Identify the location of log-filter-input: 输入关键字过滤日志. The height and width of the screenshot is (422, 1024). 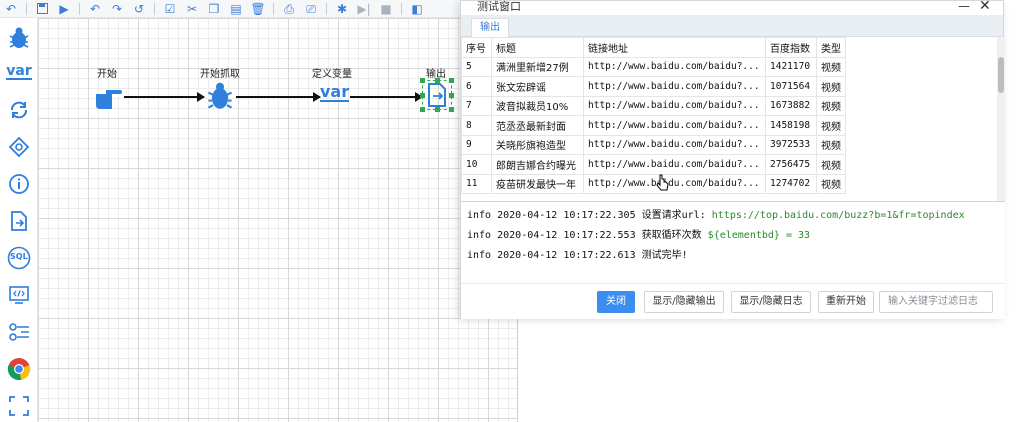
(936, 302).